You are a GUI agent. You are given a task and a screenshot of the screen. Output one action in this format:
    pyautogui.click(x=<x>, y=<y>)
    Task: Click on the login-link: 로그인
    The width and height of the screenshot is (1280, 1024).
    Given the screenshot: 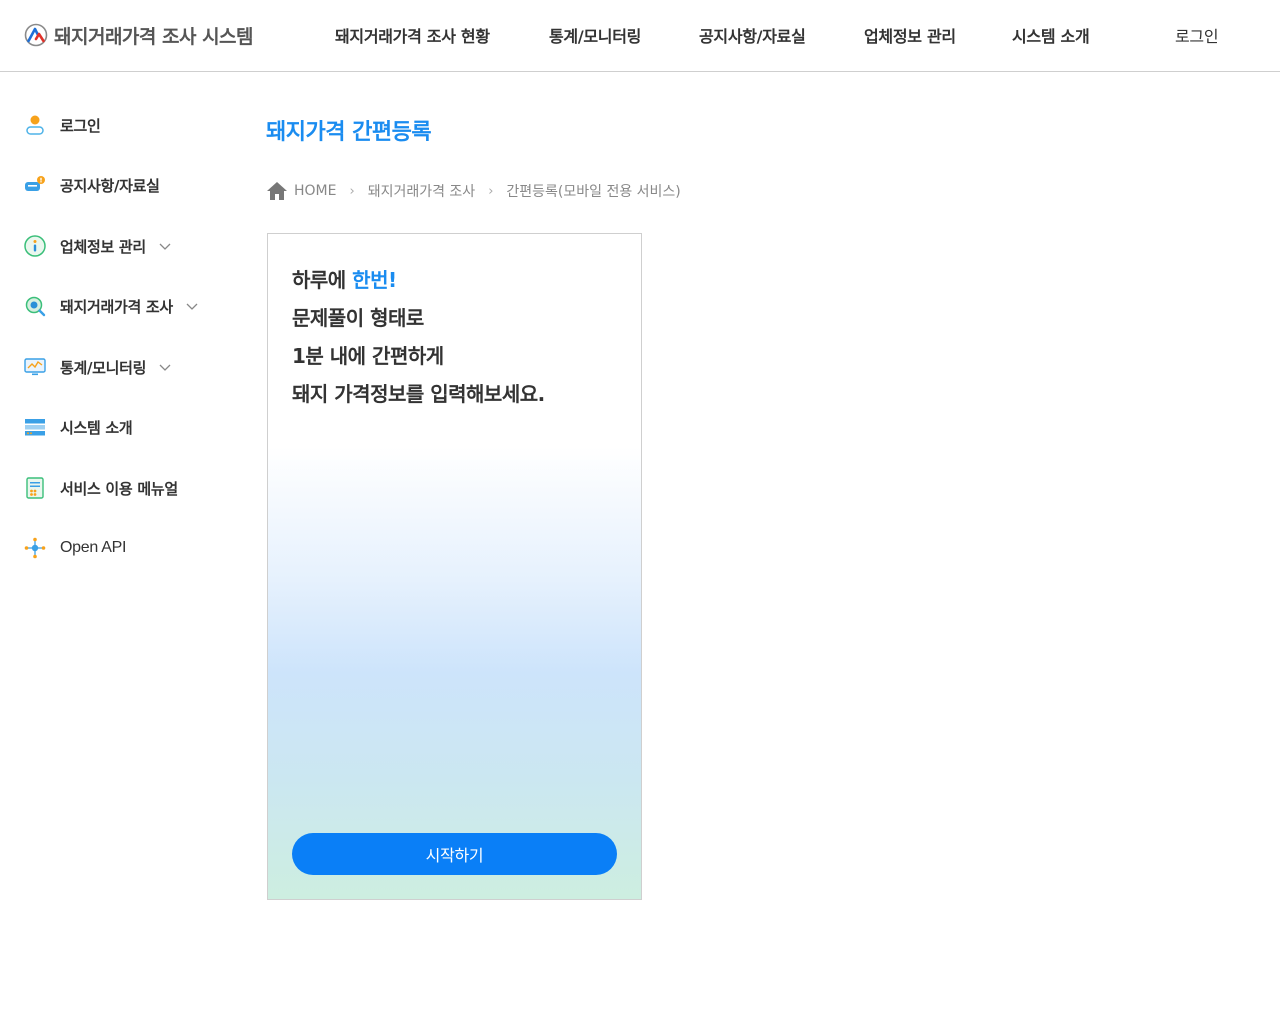 What is the action you would take?
    pyautogui.click(x=1197, y=35)
    